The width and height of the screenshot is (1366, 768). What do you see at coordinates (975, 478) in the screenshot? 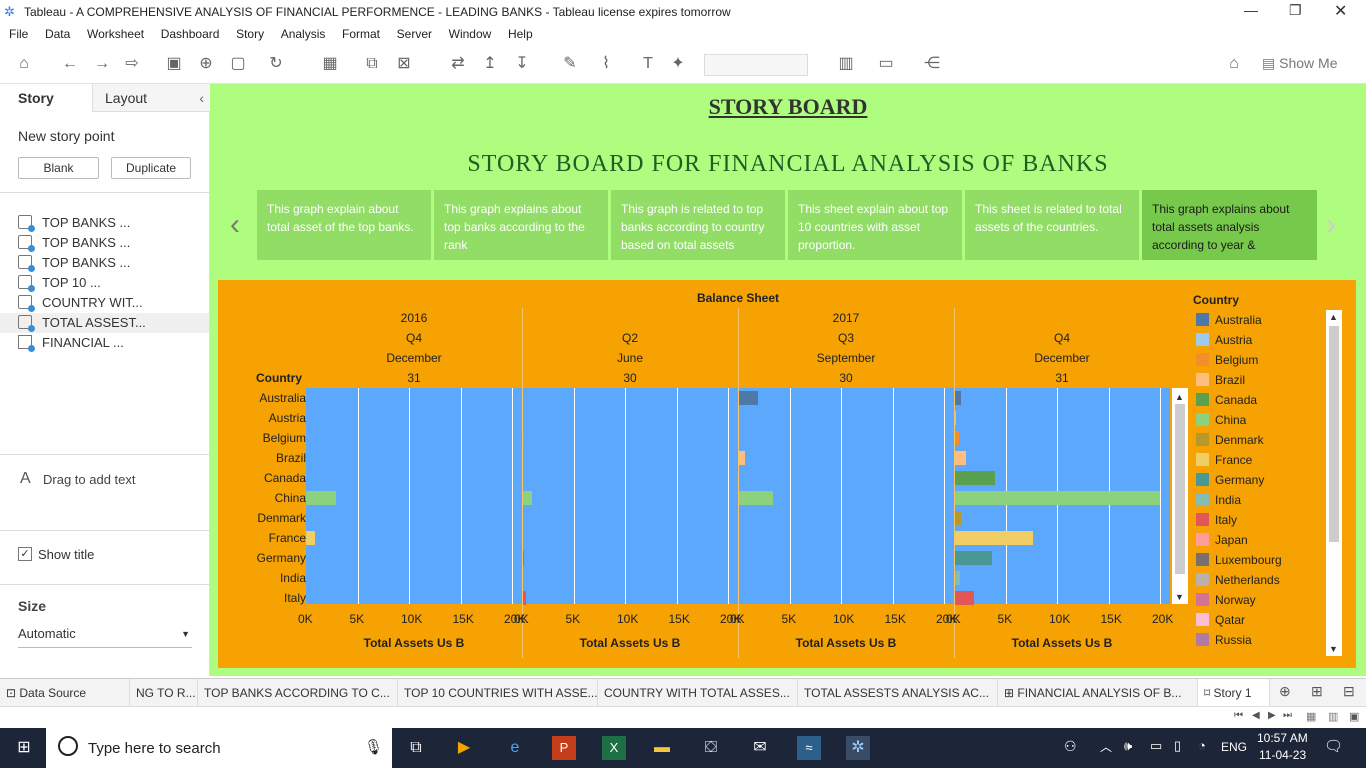
I see `bar-canada` at bounding box center [975, 478].